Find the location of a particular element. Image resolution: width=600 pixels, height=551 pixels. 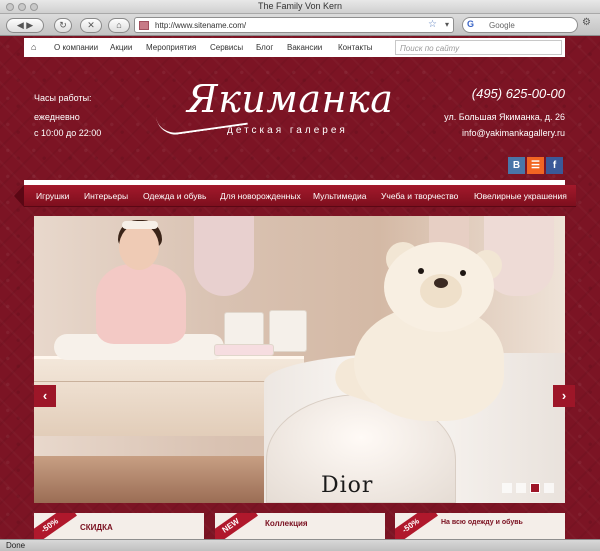

bookmark-star-icon: ☆ is located at coordinates (432, 24).